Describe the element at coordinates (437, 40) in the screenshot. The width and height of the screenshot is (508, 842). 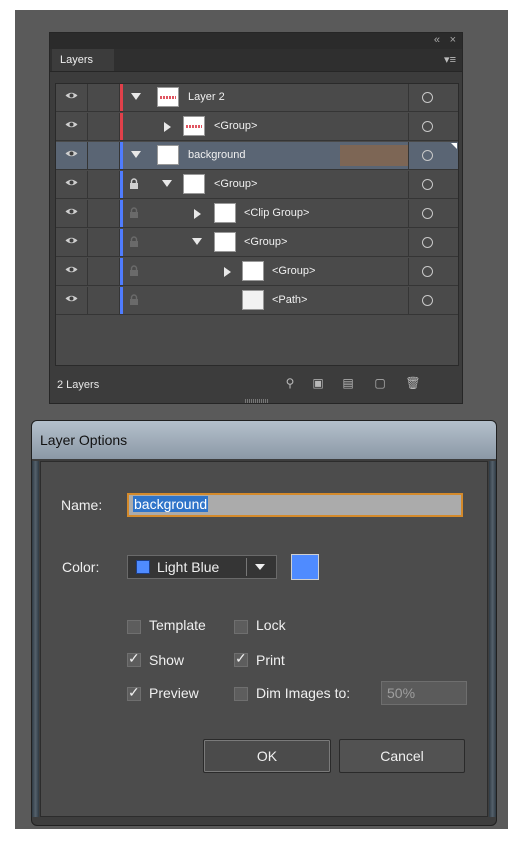
I see `double-chevron-icon: «` at that location.